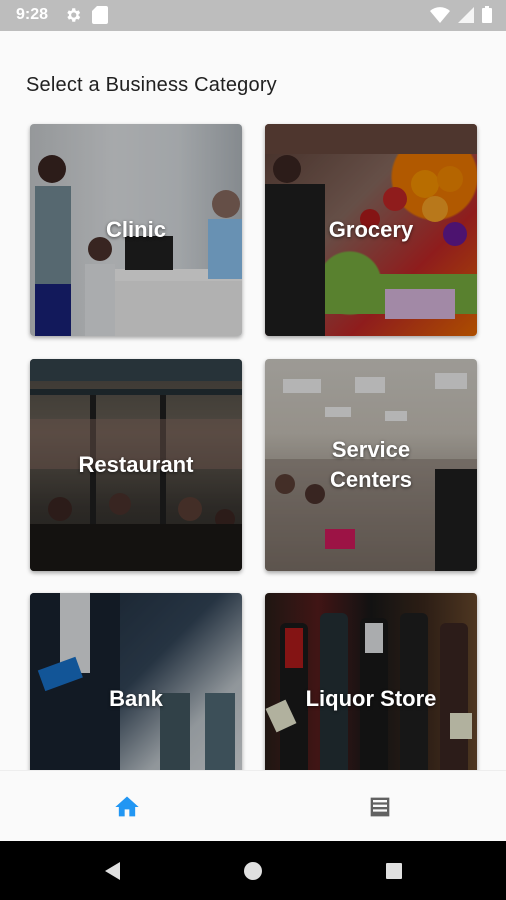  I want to click on category-card-restaurant: Restaurant, so click(136, 465).